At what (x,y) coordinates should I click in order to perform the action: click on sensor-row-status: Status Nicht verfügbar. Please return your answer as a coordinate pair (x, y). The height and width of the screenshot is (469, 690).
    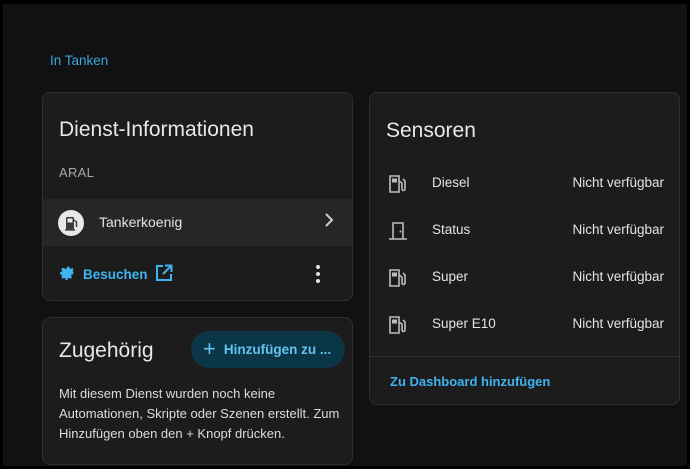
    Looking at the image, I should click on (524, 231).